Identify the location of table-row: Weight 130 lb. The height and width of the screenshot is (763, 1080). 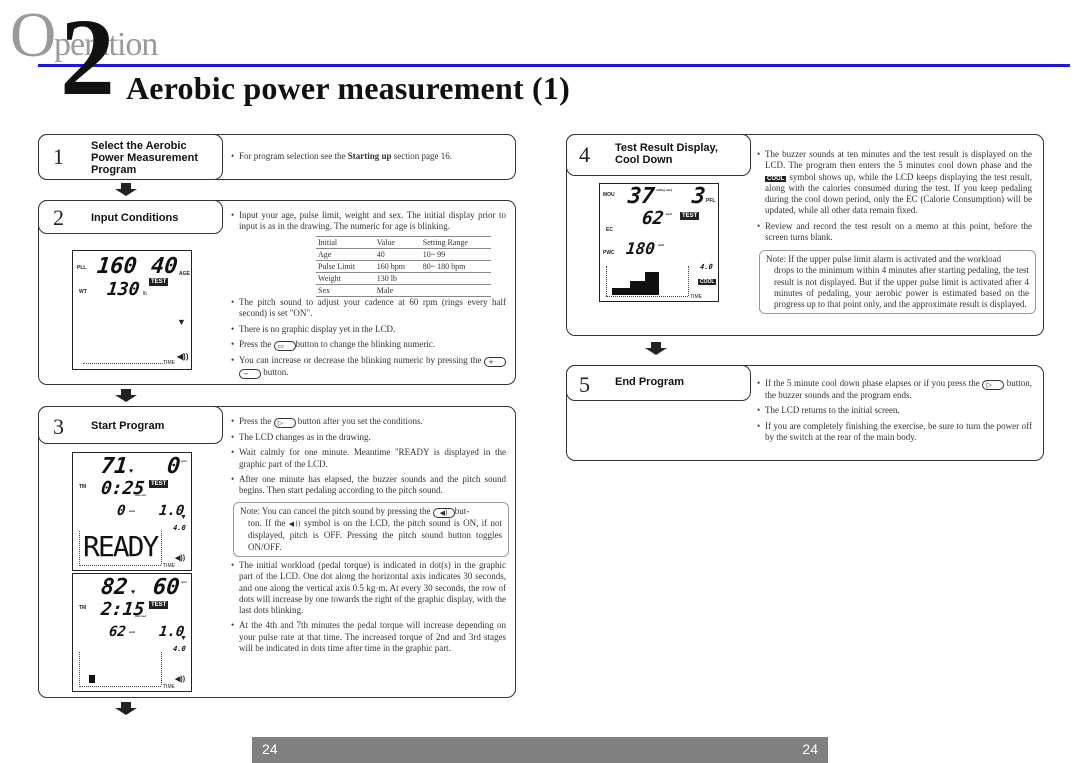
(403, 278).